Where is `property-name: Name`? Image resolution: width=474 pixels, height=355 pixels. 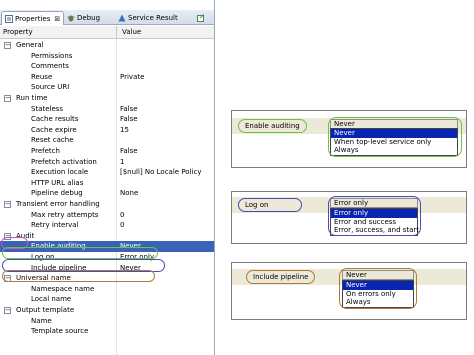
property-name: Name is located at coordinates (41, 320).